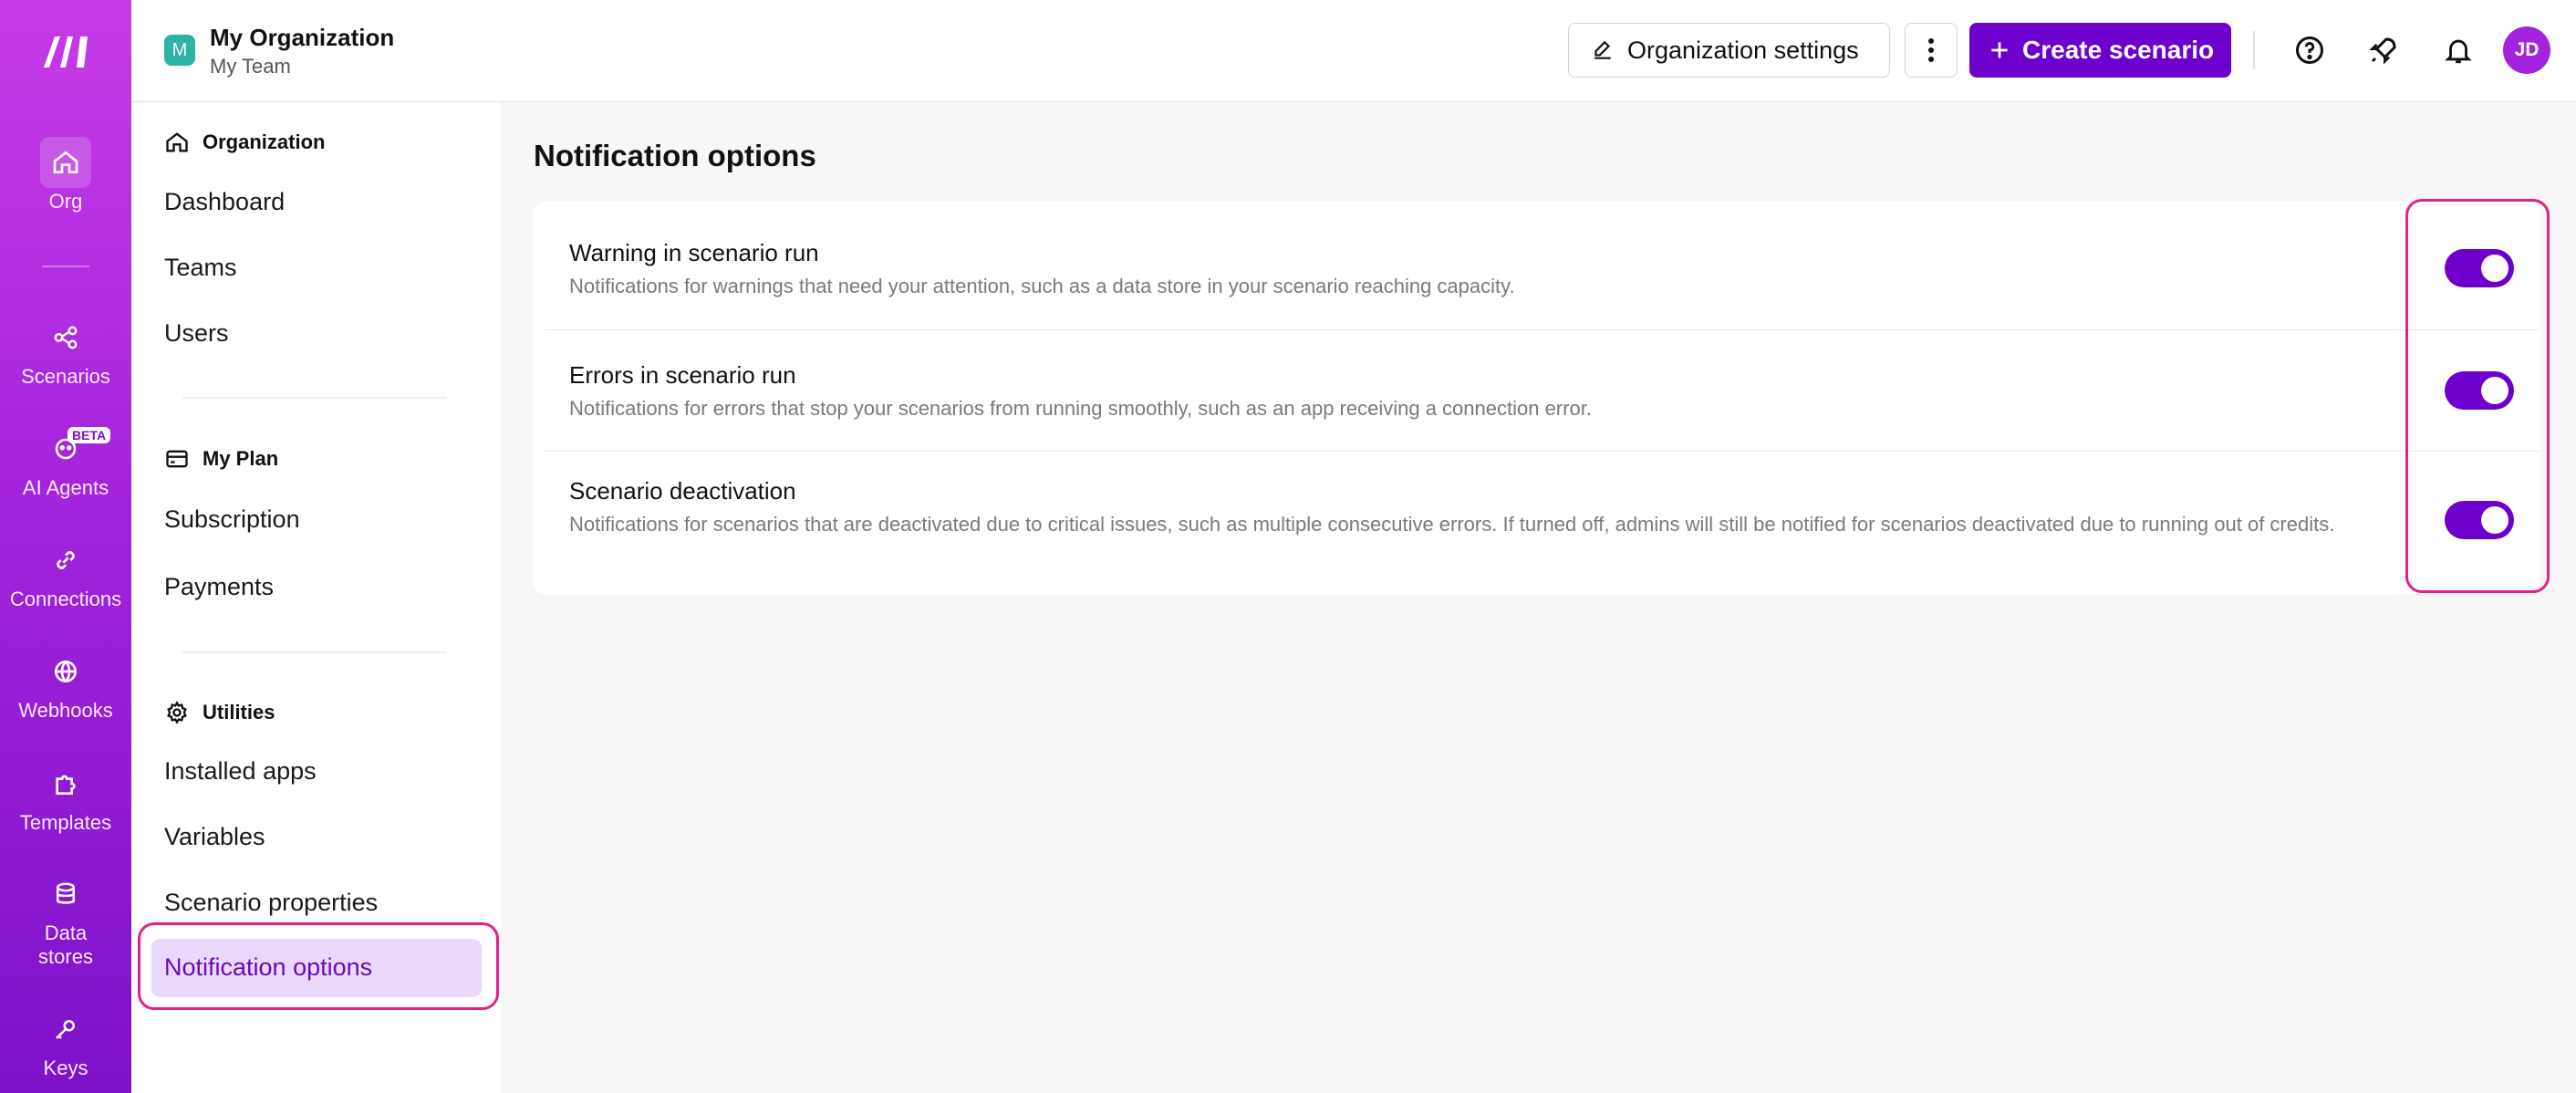  What do you see at coordinates (65, 945) in the screenshot?
I see `rail-label: Data stores` at bounding box center [65, 945].